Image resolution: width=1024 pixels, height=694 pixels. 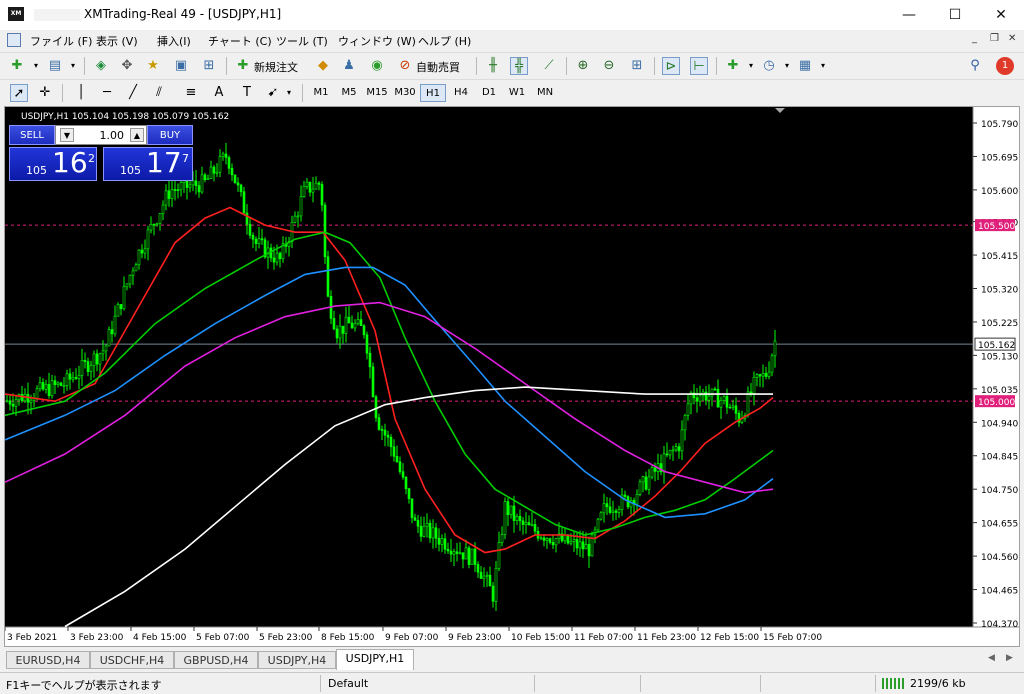 I want to click on periods-icon: ◷, so click(x=769, y=66).